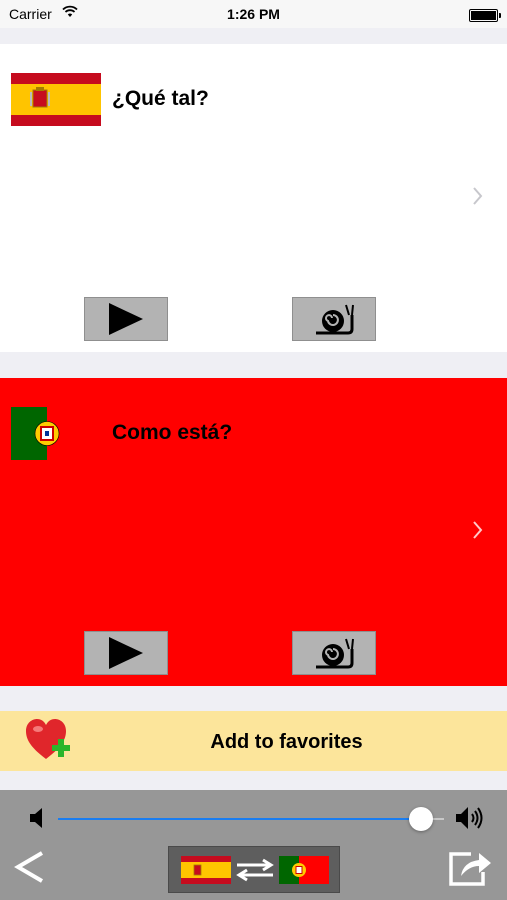  I want to click on clock: 1:26 PM, so click(253, 14).